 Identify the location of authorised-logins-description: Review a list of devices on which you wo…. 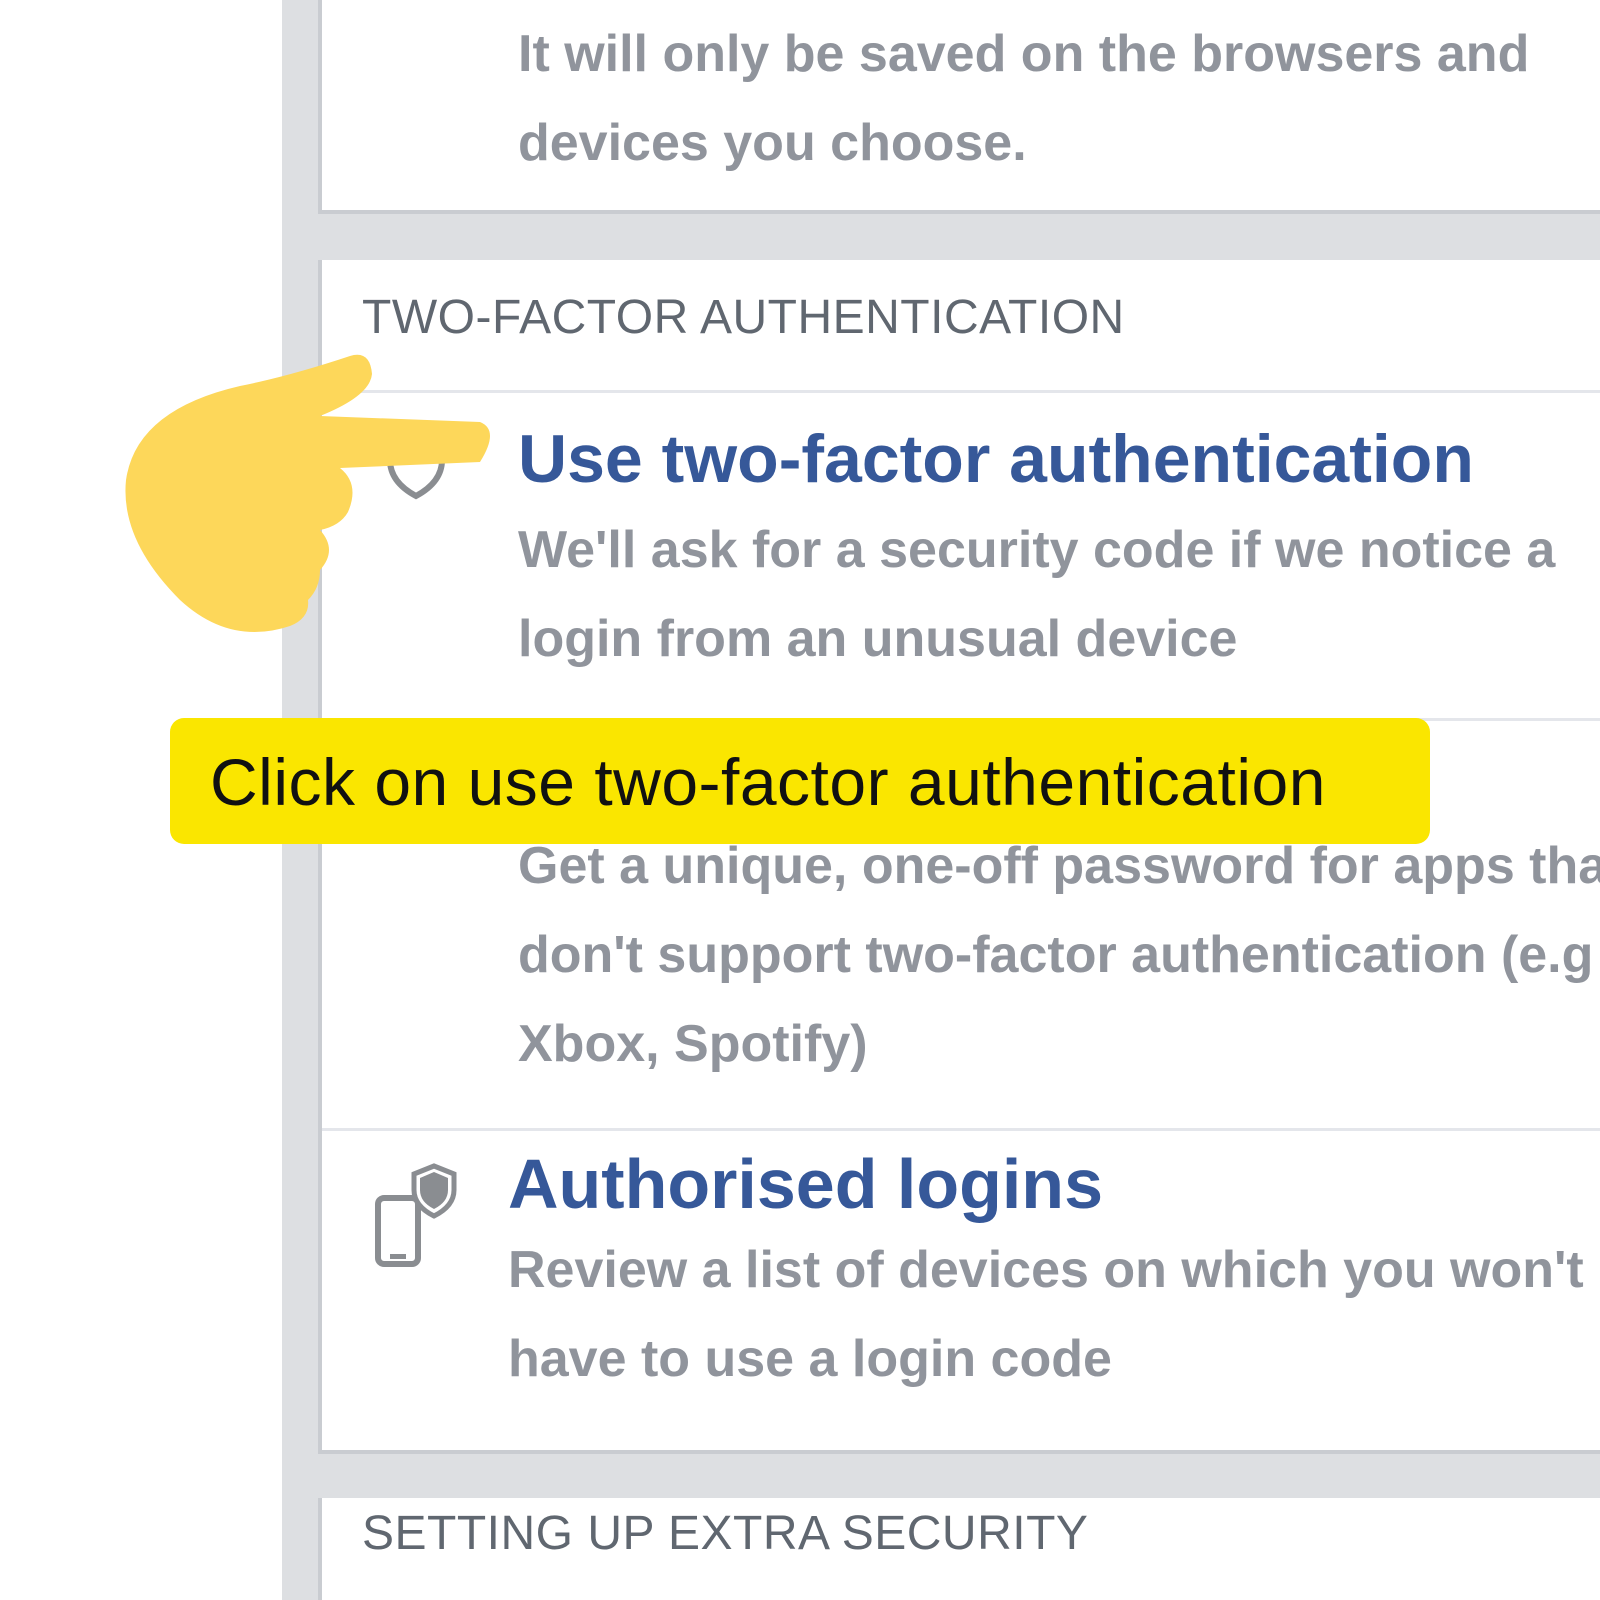
(1046, 1314).